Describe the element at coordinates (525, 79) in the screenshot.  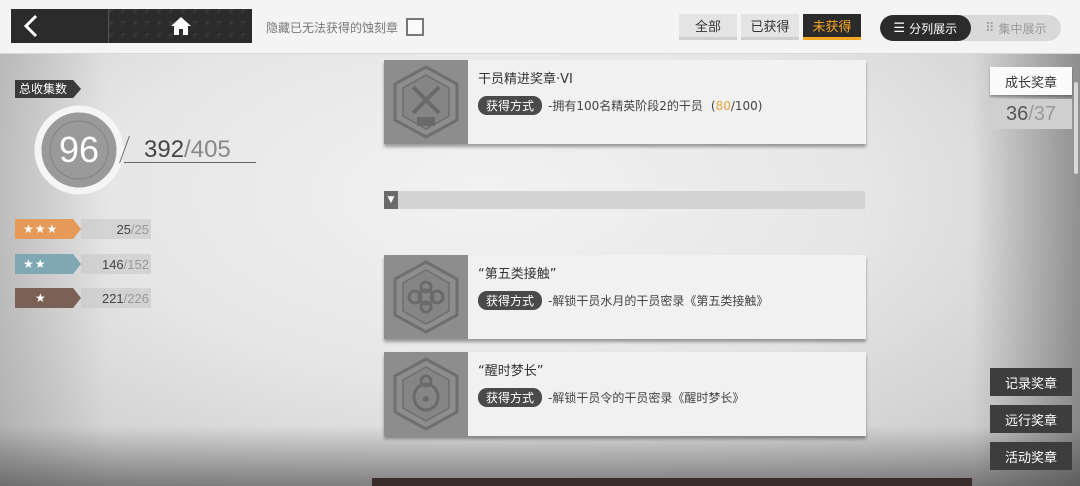
I see `medal-title: 干员精进奖章·VI` at that location.